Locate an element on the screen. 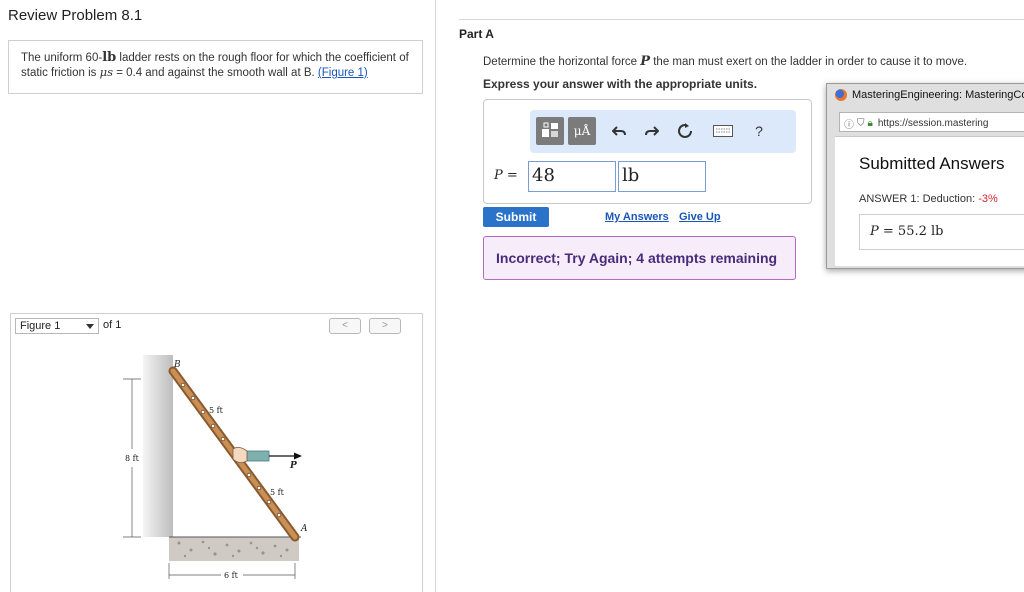  label-lower-segment: 5 ft is located at coordinates (277, 492).